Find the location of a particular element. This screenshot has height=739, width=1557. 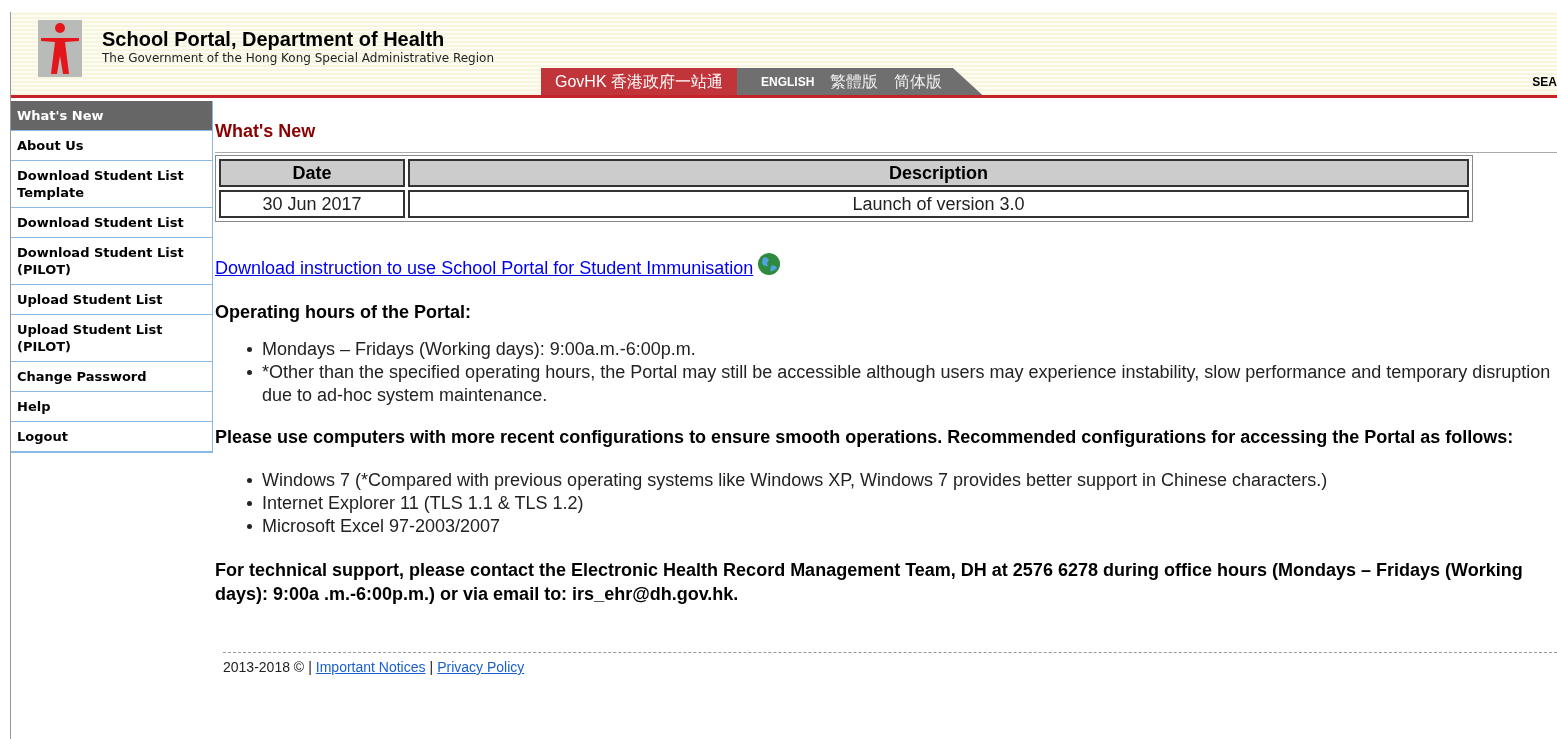

list-text: Mondays – Fridays (Working days): 9:00a.m.-6:00p.m. is located at coordinates (479, 349).